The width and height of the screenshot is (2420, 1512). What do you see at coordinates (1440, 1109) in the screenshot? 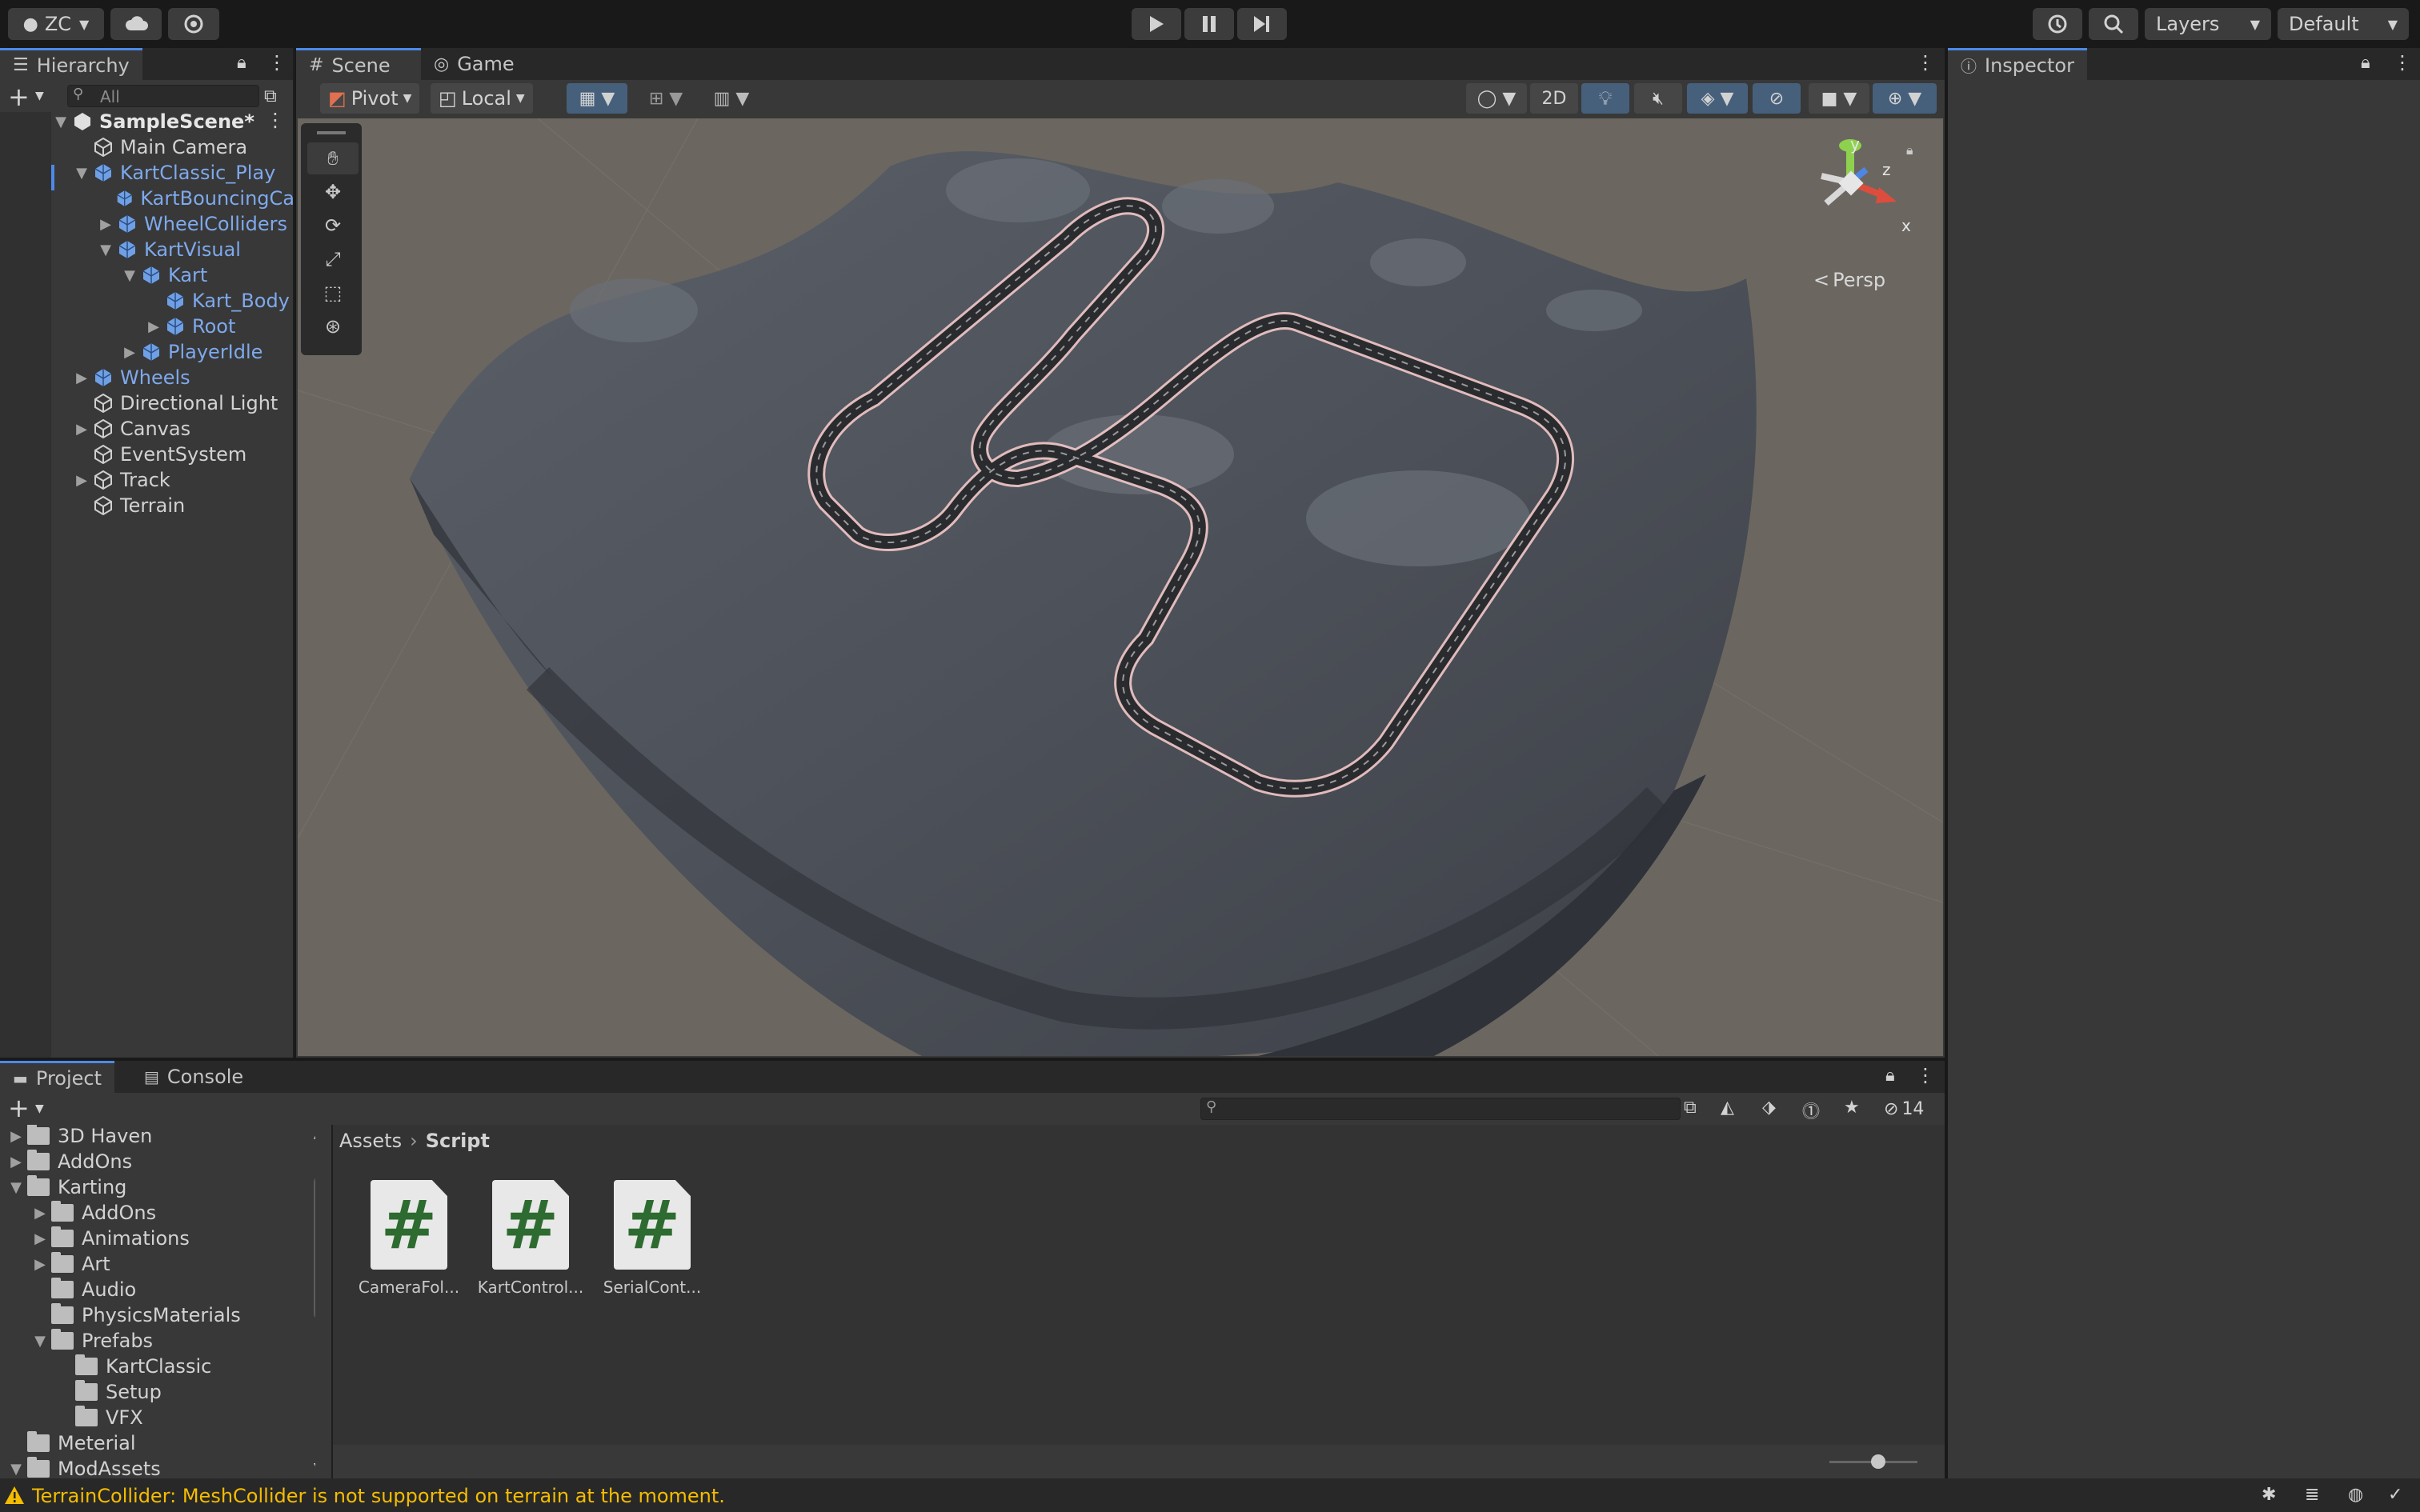
I see `project-search-input: ⚲` at bounding box center [1440, 1109].